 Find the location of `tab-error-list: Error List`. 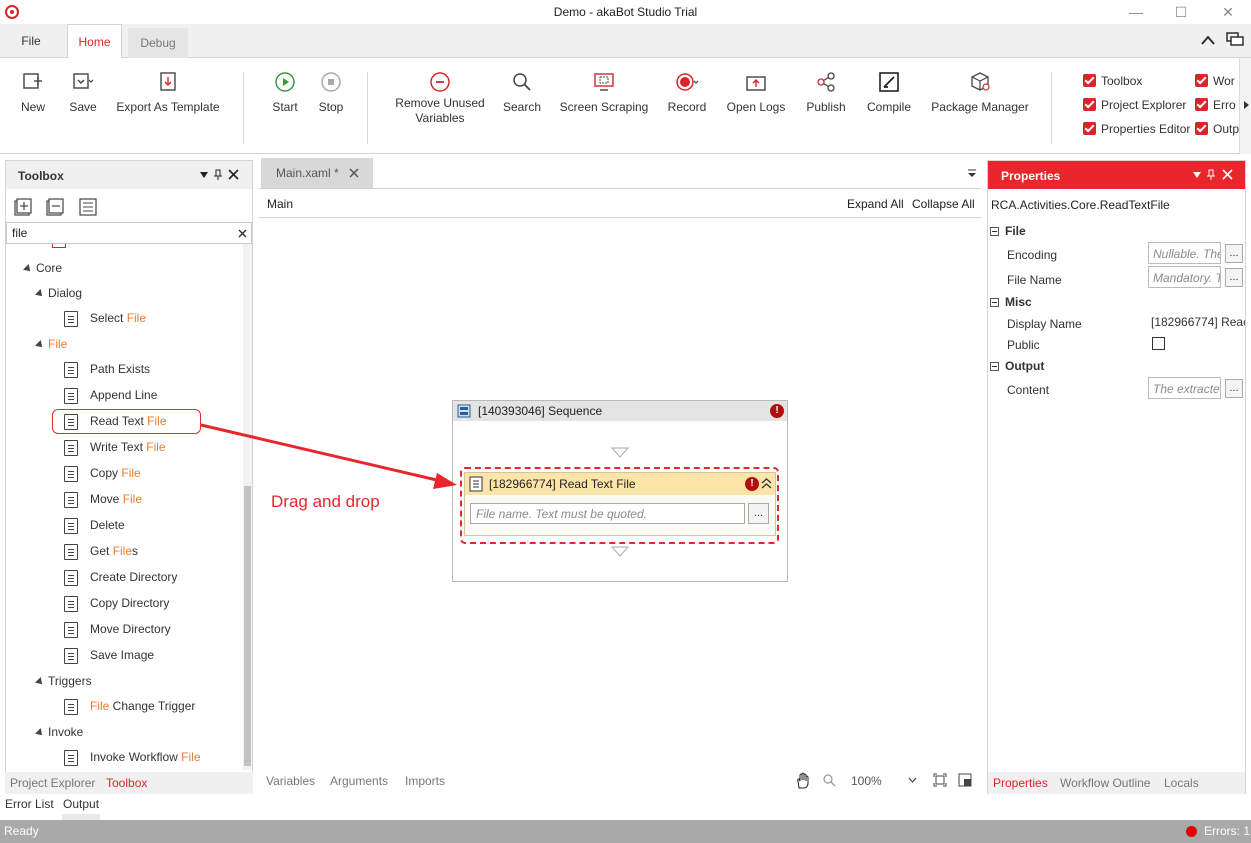

tab-error-list: Error List is located at coordinates (29, 804).